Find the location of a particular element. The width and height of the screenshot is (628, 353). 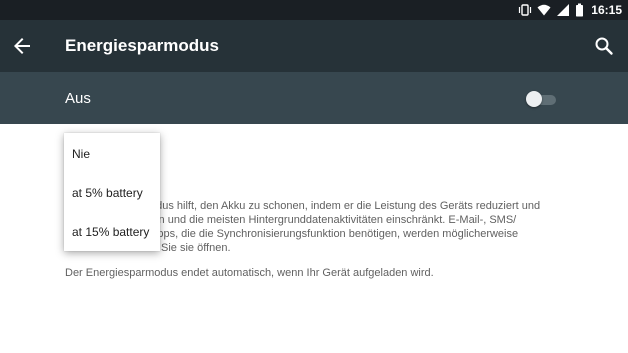

menu-item-never: Nie is located at coordinates (81, 154).